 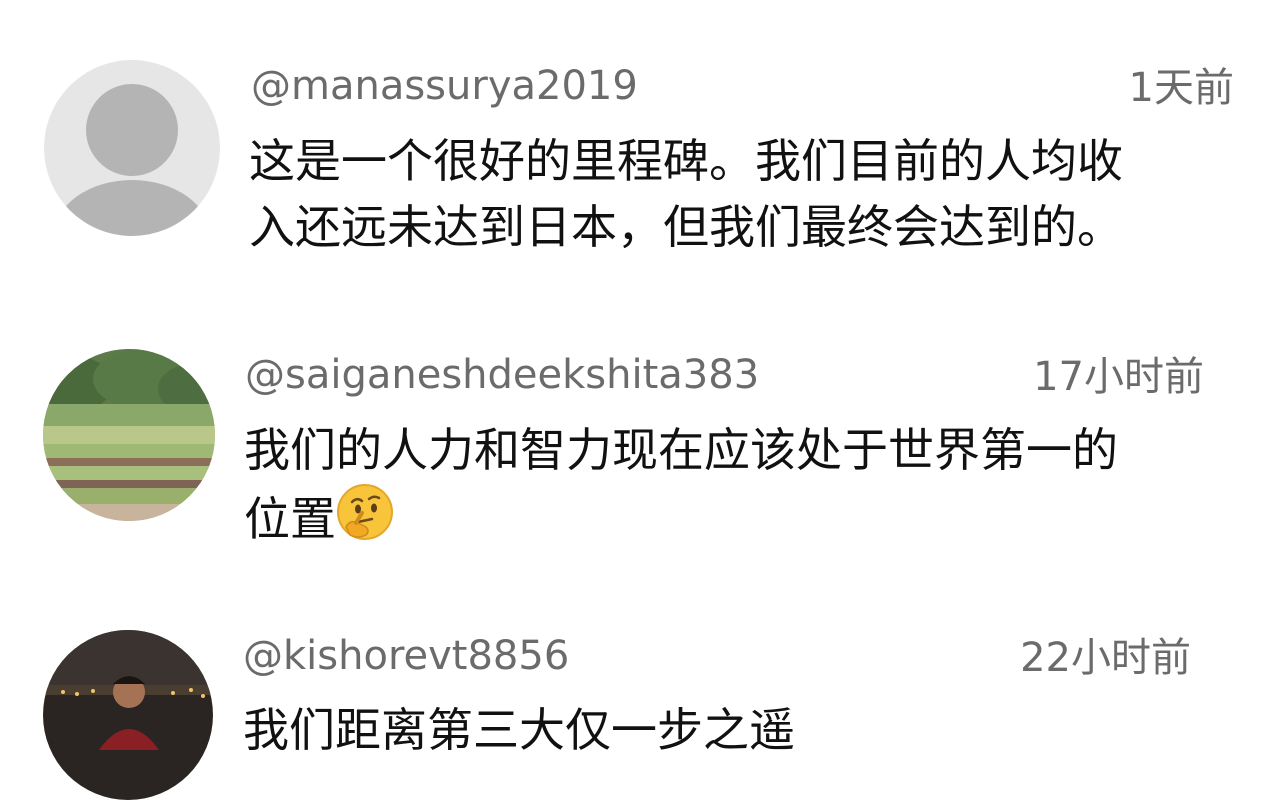 I want to click on comment-text-line: 我们的人力和智力现在应该处于世界第一的, so click(x=681, y=450).